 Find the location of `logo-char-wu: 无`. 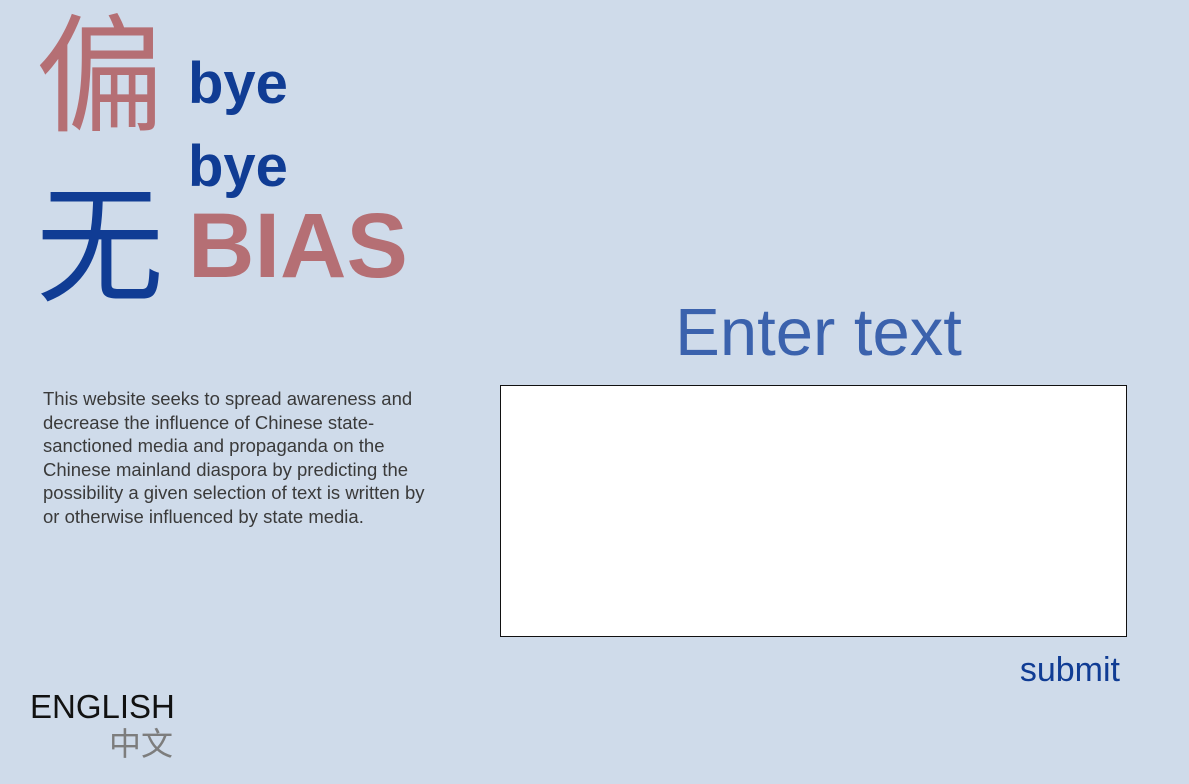

logo-char-wu: 无 is located at coordinates (100, 247).